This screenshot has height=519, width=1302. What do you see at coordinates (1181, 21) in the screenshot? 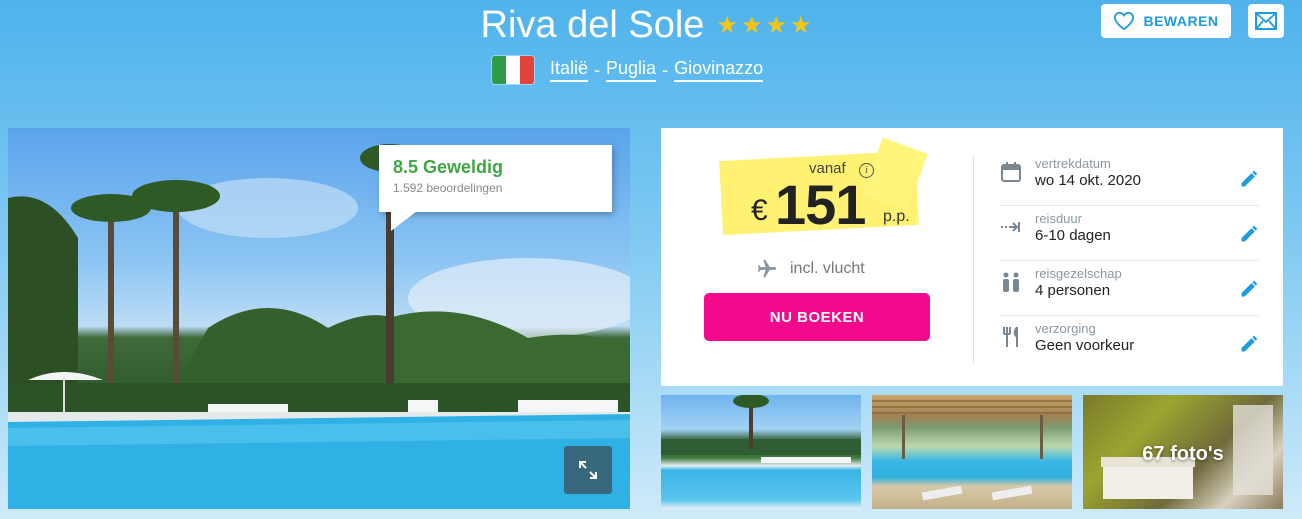
I see `save-button-label: BEWAREN` at bounding box center [1181, 21].